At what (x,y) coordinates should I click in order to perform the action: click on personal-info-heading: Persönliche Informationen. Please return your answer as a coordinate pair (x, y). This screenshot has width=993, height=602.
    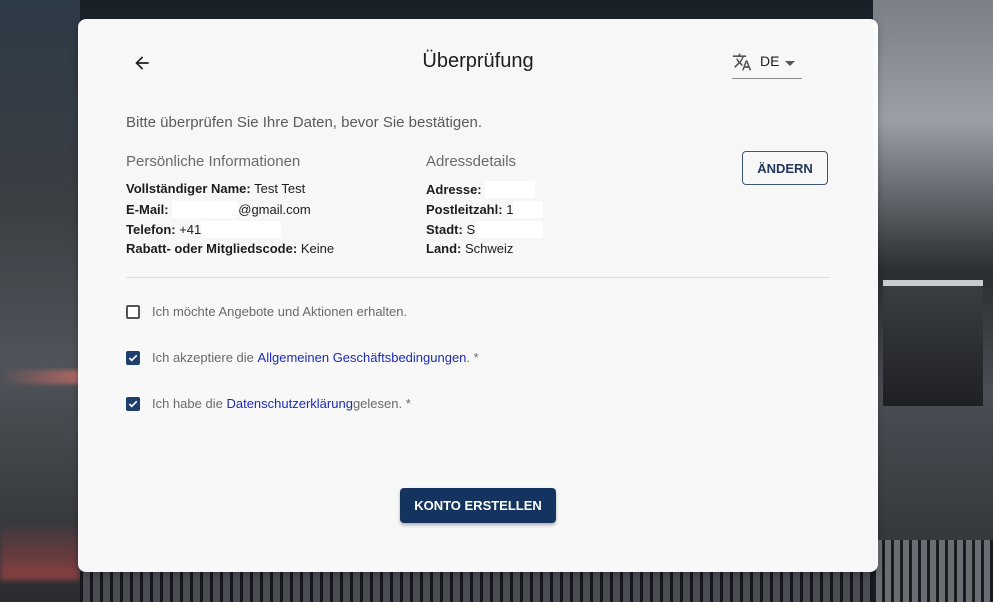
    Looking at the image, I should click on (213, 161).